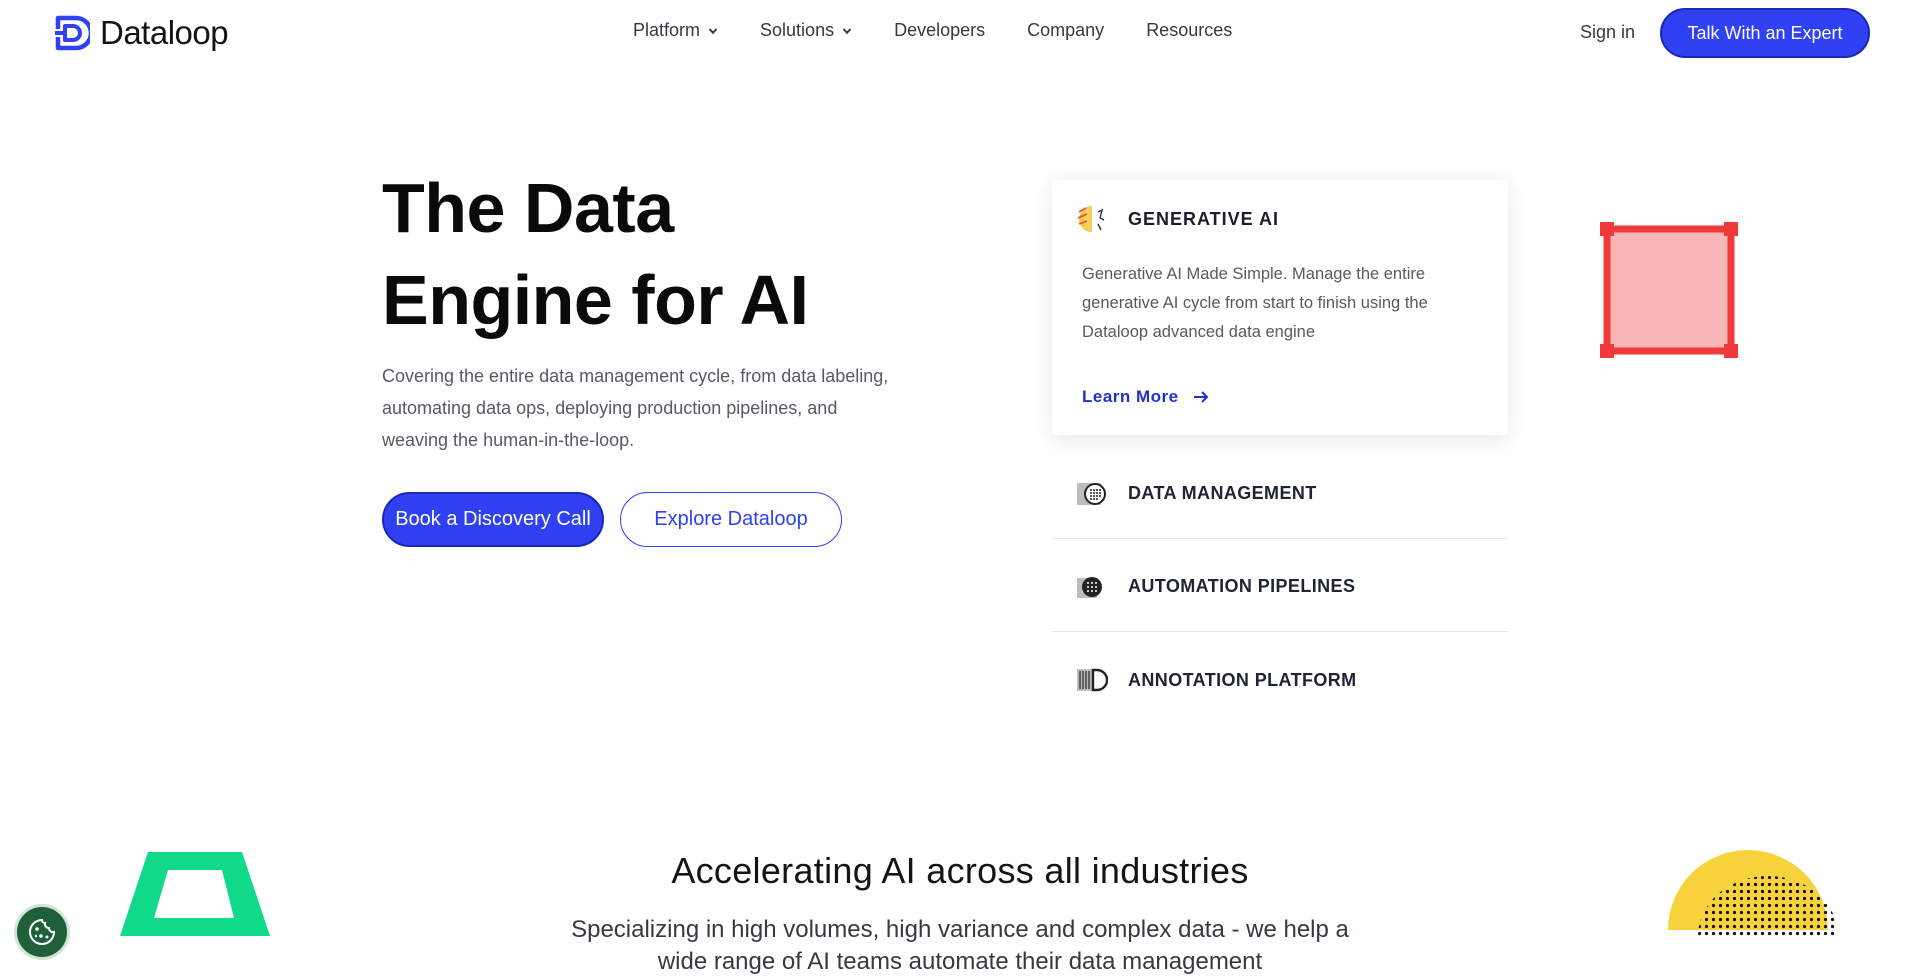  I want to click on learn-more-label: Learn More, so click(1130, 396).